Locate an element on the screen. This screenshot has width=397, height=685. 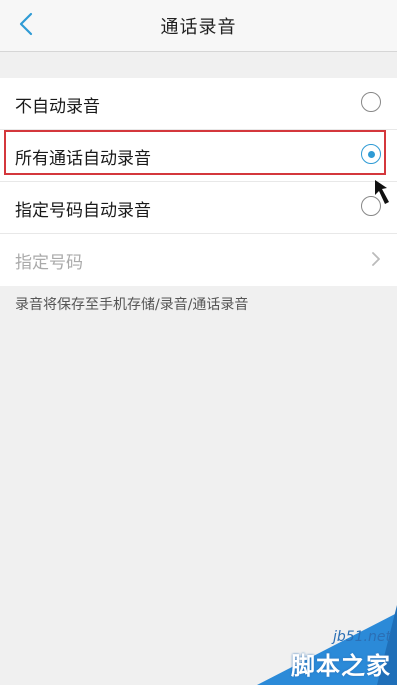
specified-numbers-label: 指定号码 is located at coordinates (49, 263).